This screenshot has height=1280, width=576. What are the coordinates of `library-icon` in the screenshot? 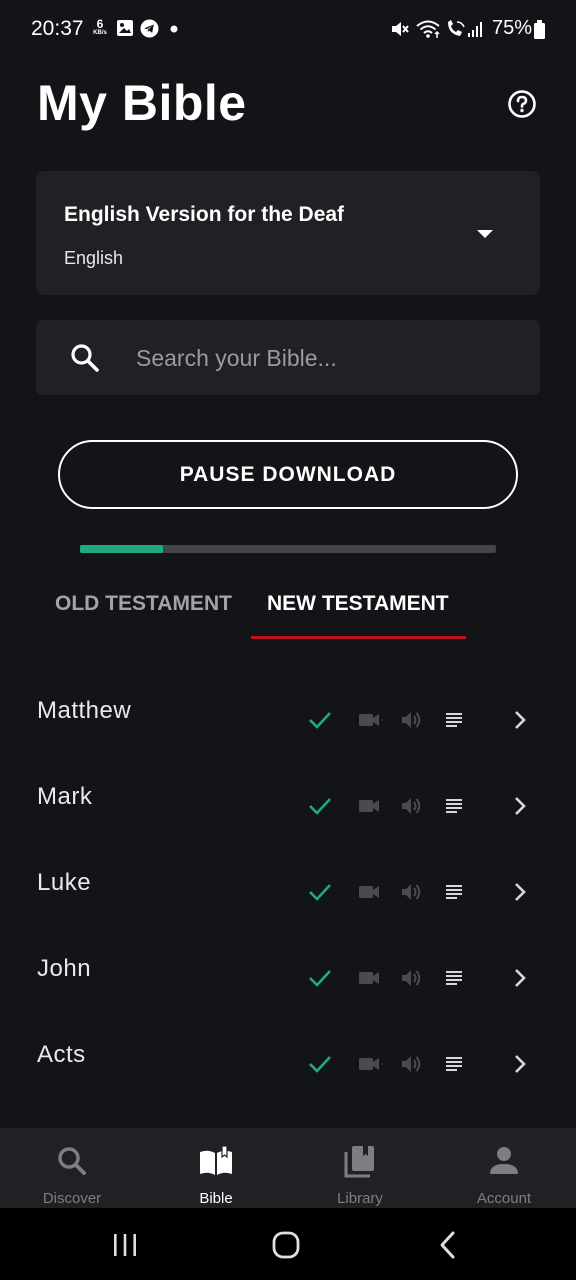 It's located at (359, 1162).